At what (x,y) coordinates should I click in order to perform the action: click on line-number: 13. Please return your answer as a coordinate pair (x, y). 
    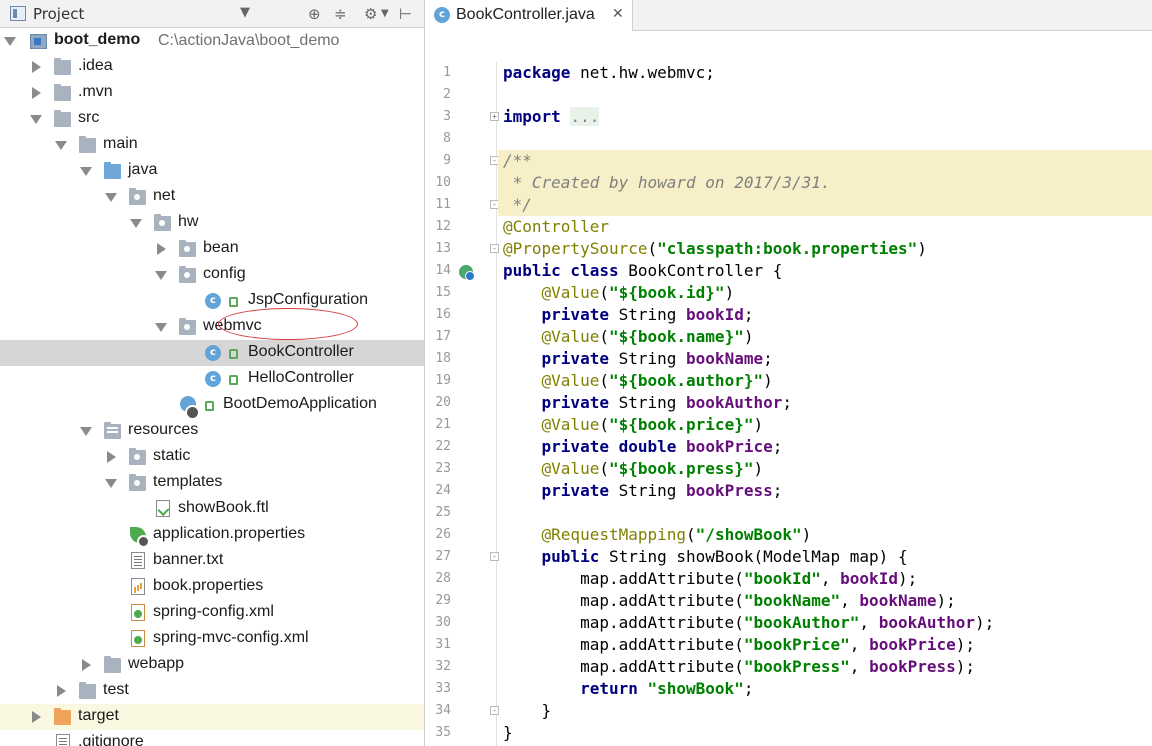
    Looking at the image, I should click on (443, 248).